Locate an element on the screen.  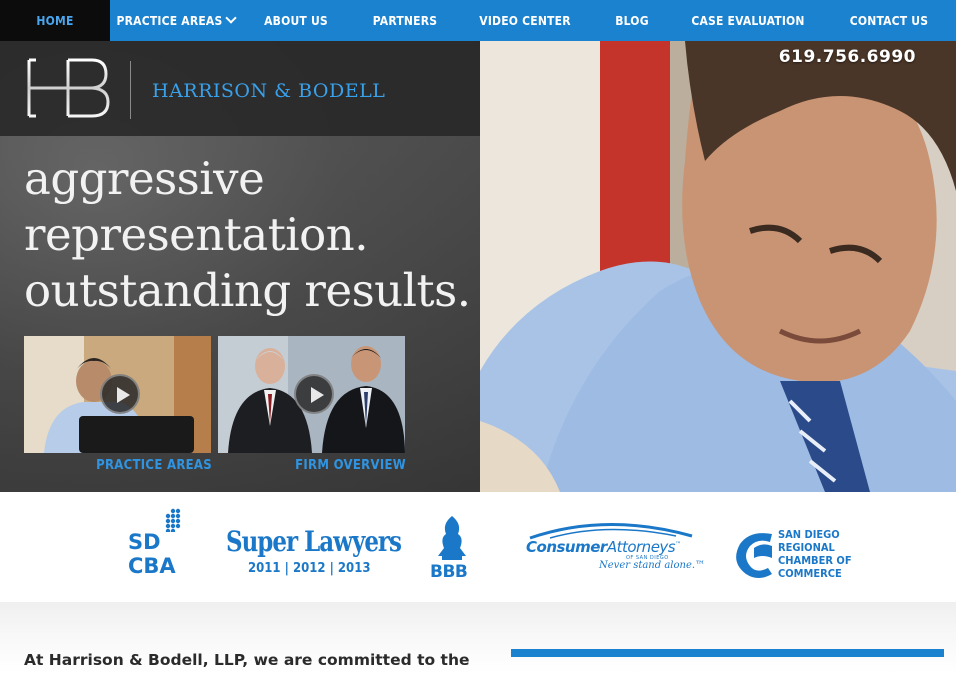
video-thumbnail-firm-overview is located at coordinates (311, 394).